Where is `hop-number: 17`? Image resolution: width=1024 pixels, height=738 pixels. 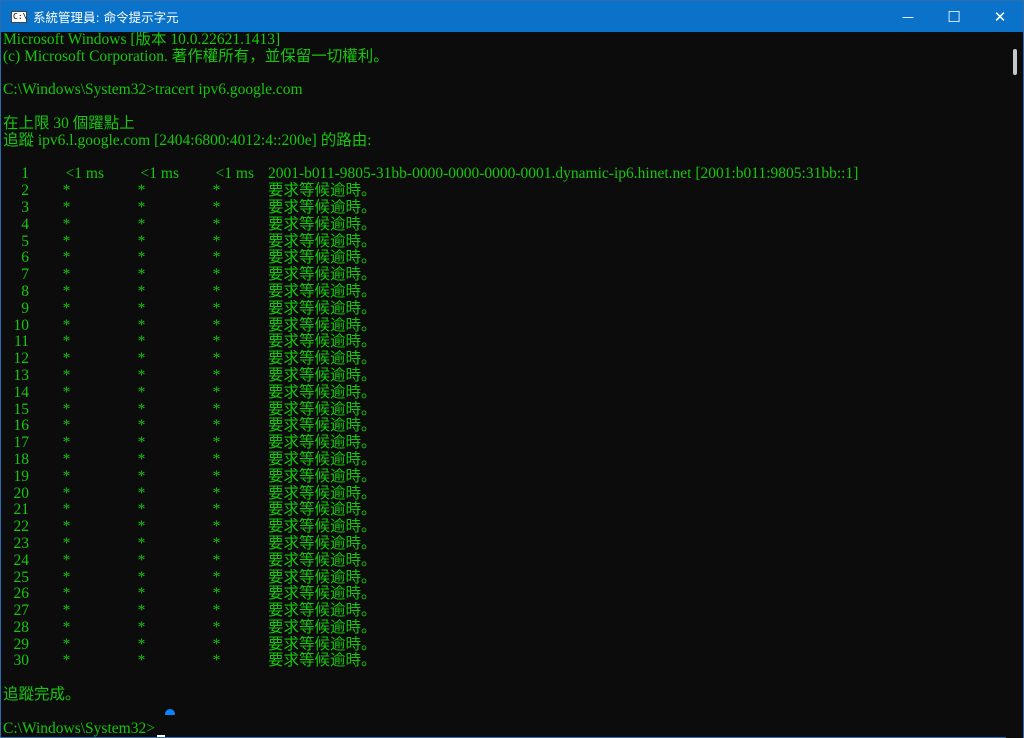 hop-number: 17 is located at coordinates (21, 443).